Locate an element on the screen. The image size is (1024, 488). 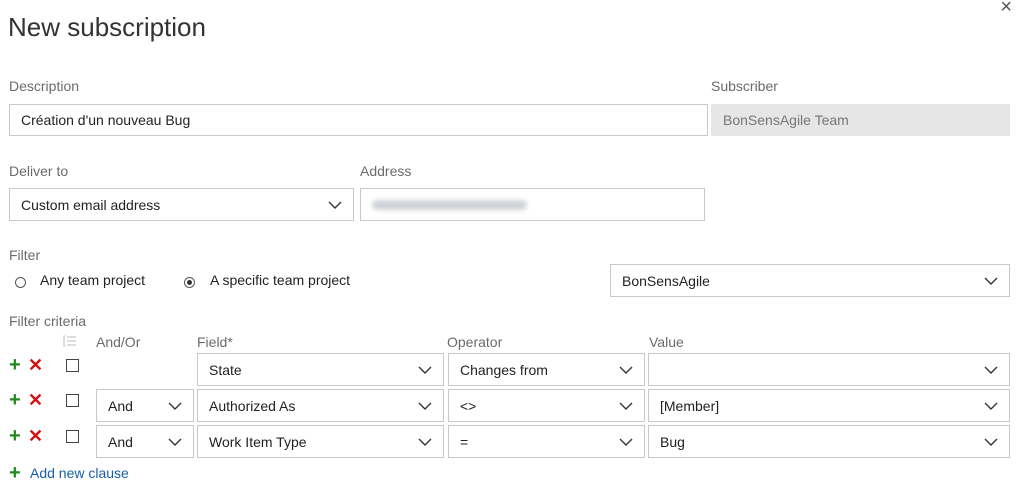
operator-dropdown: <> is located at coordinates (546, 405).